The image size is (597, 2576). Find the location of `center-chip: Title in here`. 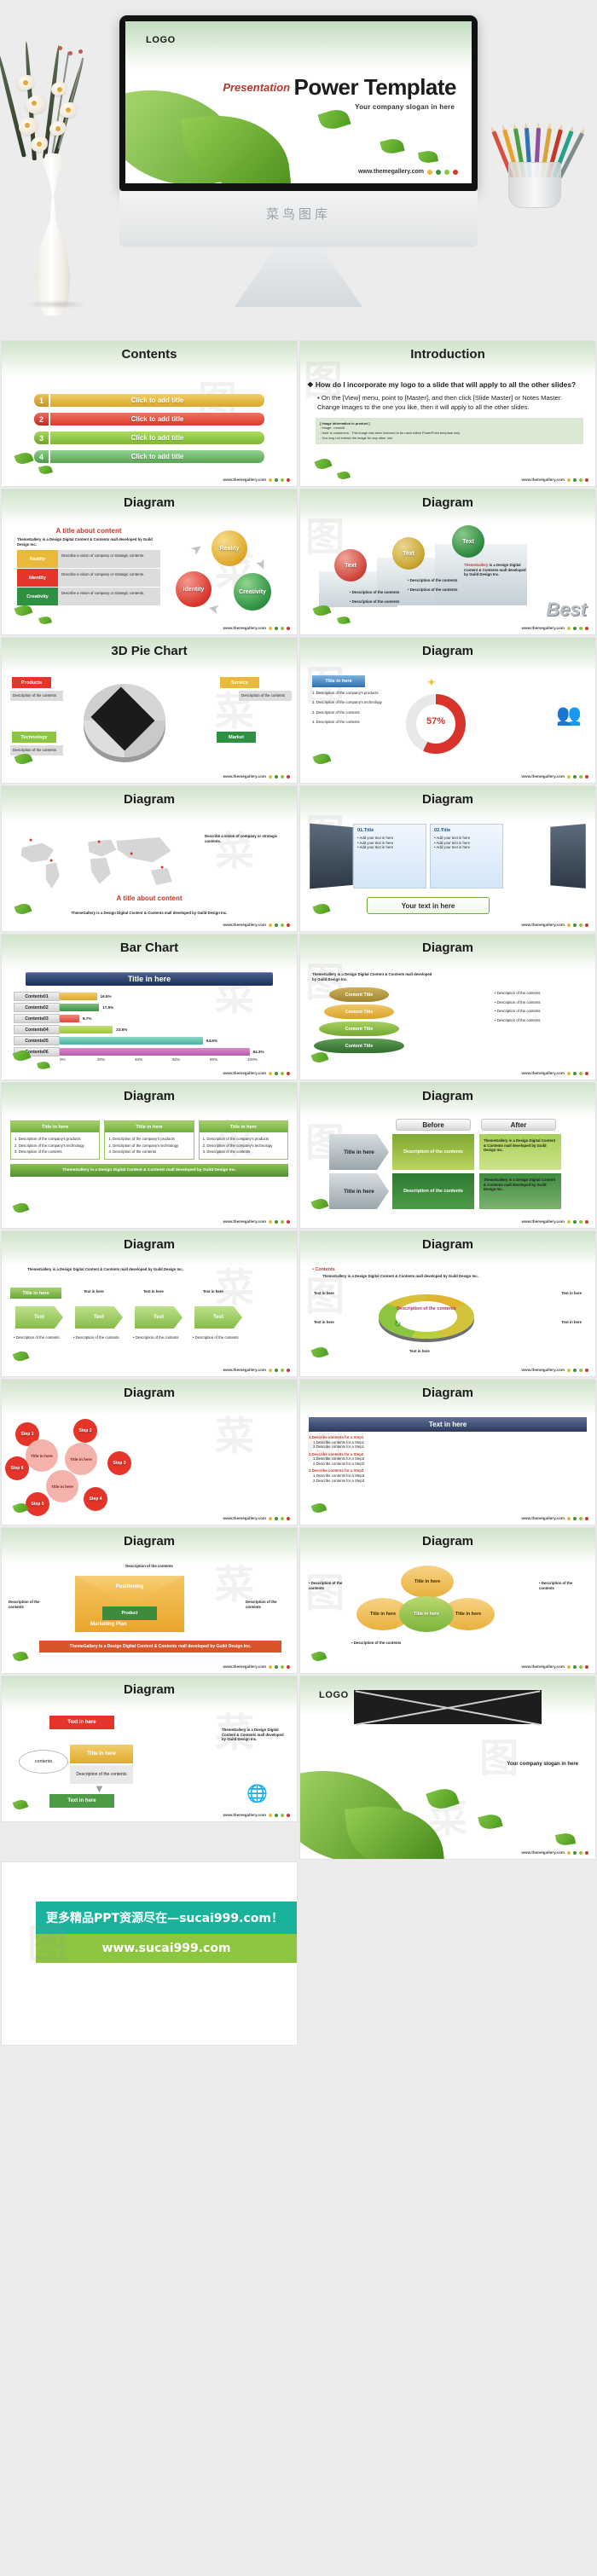

center-chip: Title in here is located at coordinates (101, 1754).